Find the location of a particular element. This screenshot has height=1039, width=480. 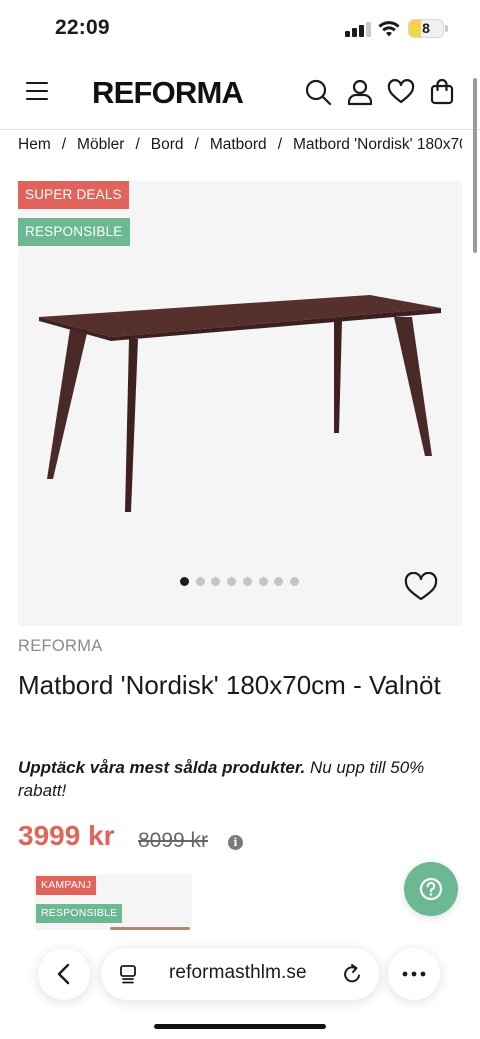

battery-icon: 8 is located at coordinates (426, 28).